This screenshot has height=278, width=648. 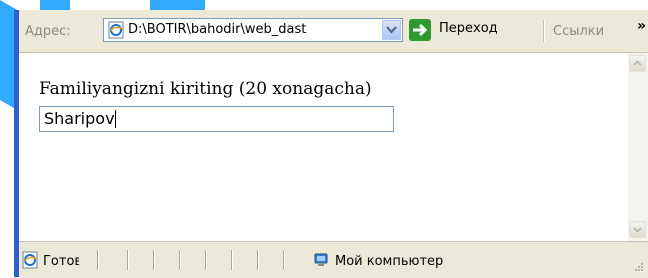 I want to click on surname-input: Sharipov, so click(x=216, y=119).